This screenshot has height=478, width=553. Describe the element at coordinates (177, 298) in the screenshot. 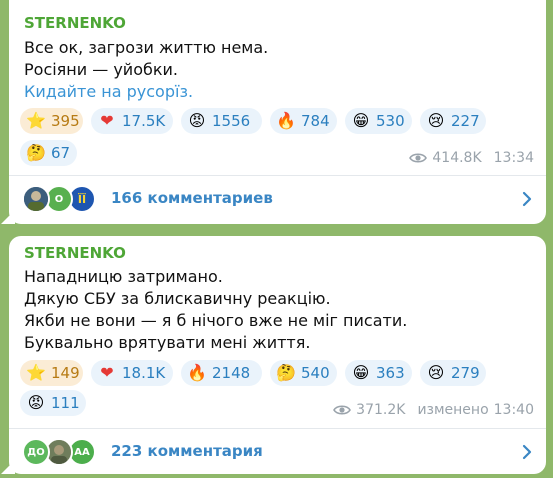

I see `message-text-line: Дякую СБУ за блискавичну реакцію.` at that location.